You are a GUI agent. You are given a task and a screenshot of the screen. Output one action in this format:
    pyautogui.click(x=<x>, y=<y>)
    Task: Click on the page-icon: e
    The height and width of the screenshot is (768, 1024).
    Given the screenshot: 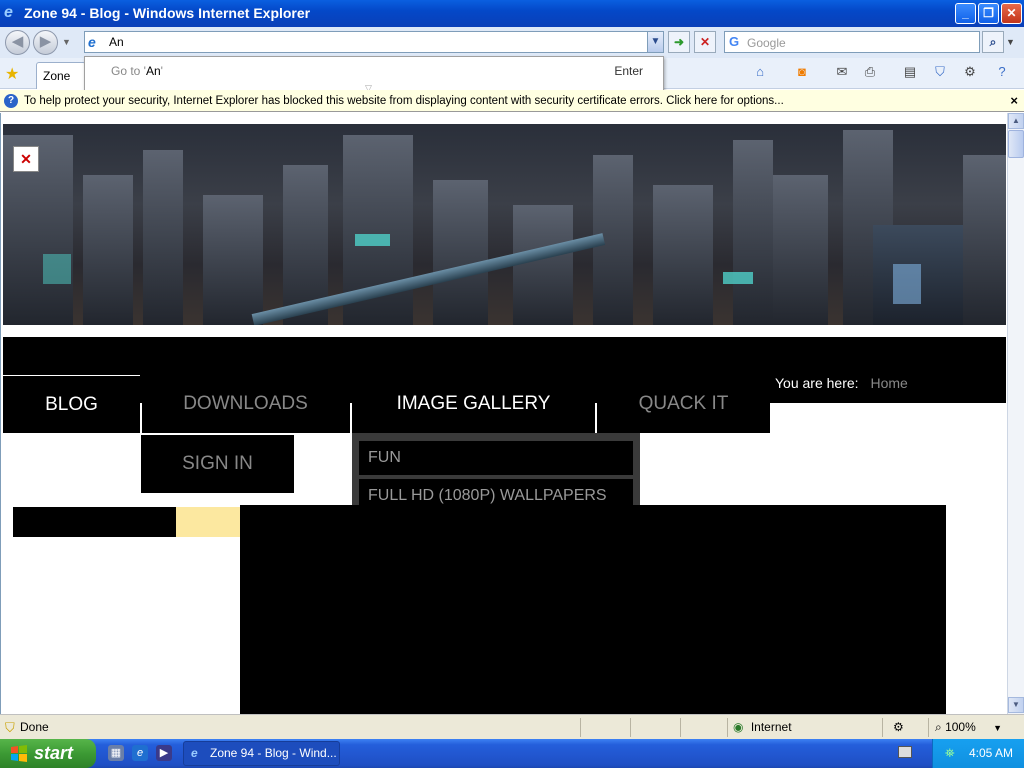 What is the action you would take?
    pyautogui.click(x=92, y=42)
    